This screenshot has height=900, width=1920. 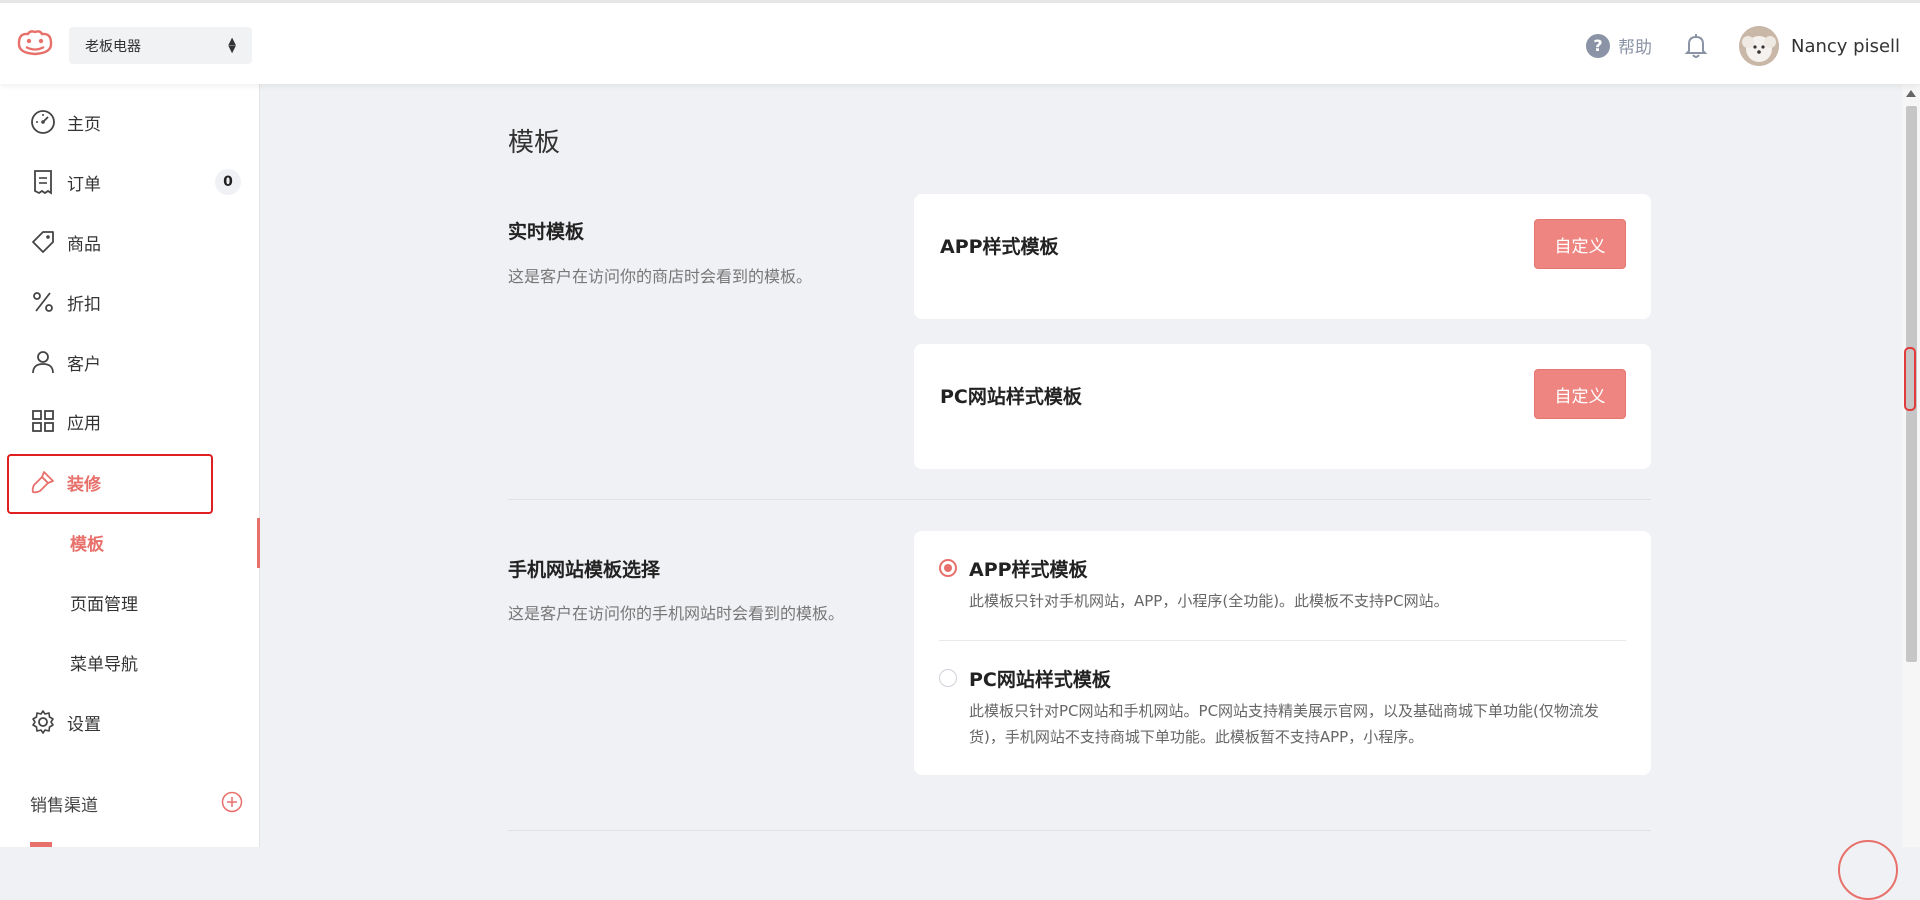 What do you see at coordinates (84, 304) in the screenshot?
I see `sidebar-item-label: 折扣` at bounding box center [84, 304].